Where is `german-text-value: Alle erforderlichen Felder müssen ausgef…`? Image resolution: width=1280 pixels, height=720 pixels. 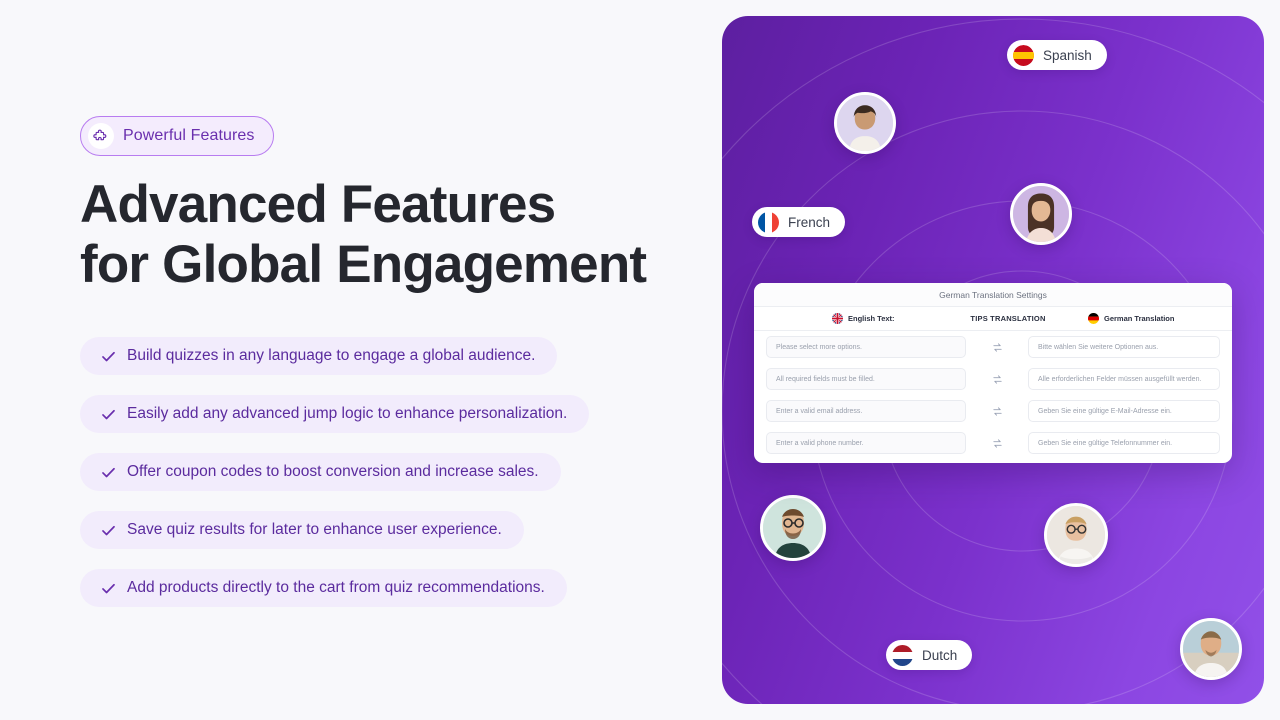 german-text-value: Alle erforderlichen Felder müssen ausgef… is located at coordinates (1120, 379).